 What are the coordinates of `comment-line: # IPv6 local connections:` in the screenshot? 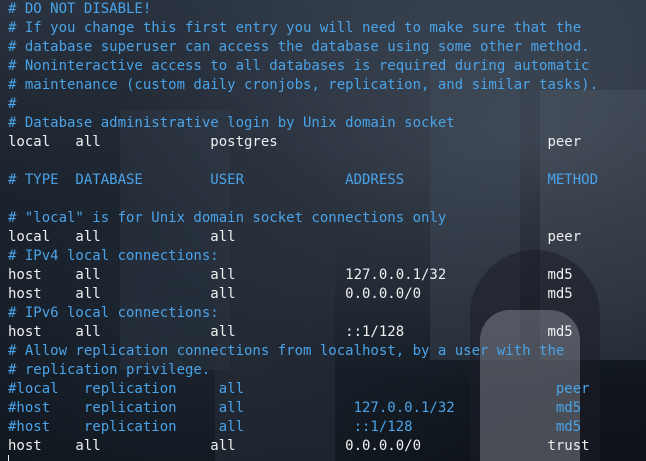 It's located at (303, 313).